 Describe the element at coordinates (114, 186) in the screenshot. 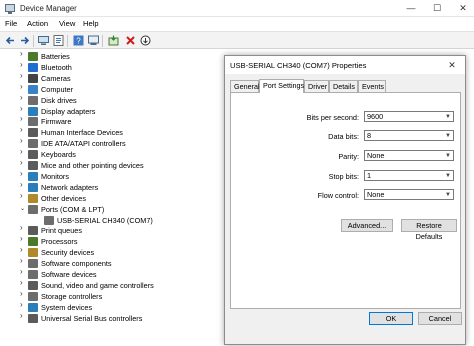

I see `tree-category-item: › Network adapters` at that location.